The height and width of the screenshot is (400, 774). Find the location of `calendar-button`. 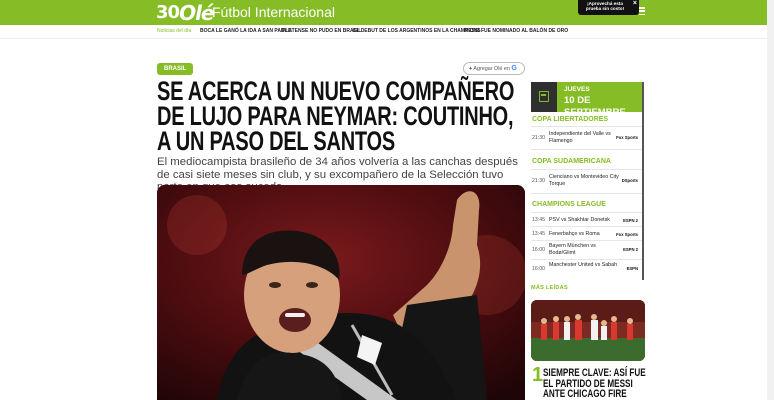

calendar-button is located at coordinates (544, 97).